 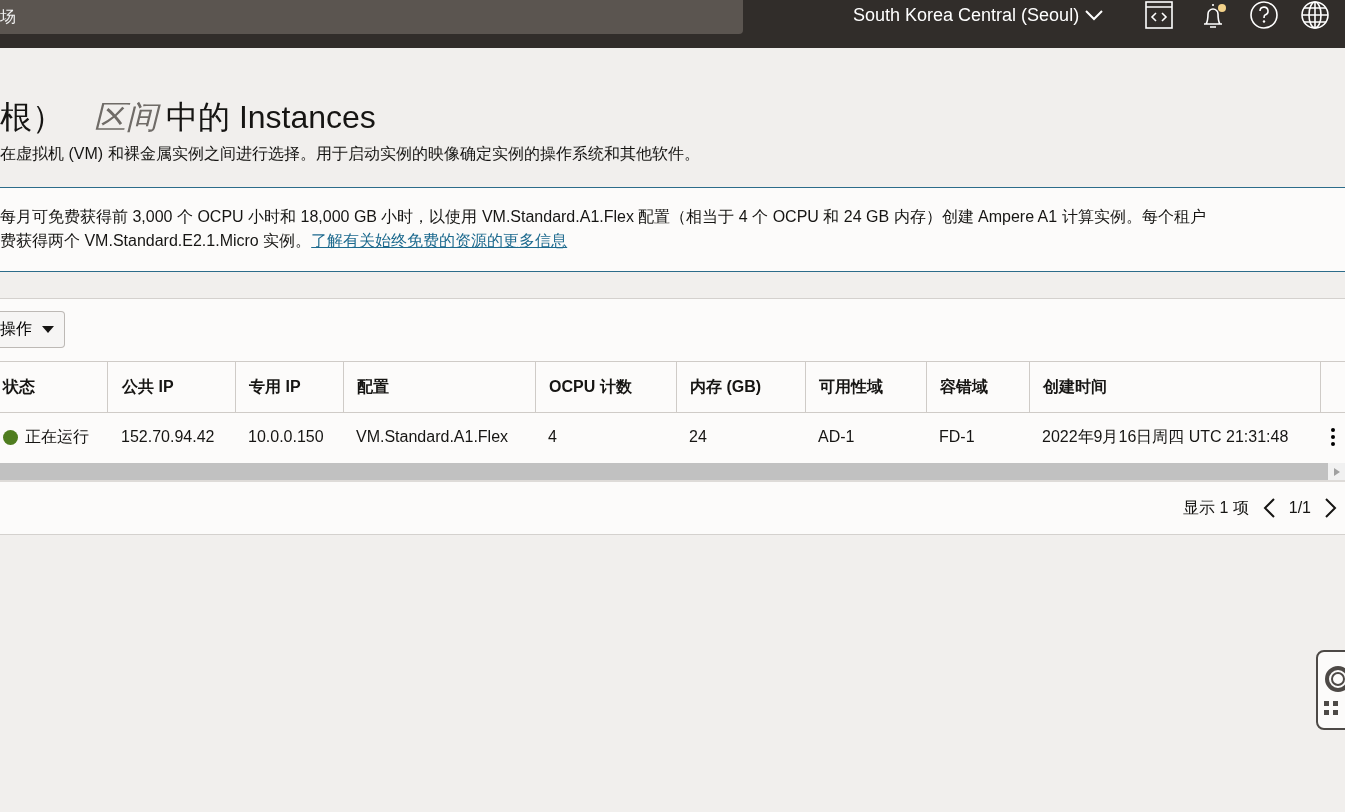 I want to click on learn-more-link: 了解有关始终免费的资源的更多信息, so click(x=439, y=240).